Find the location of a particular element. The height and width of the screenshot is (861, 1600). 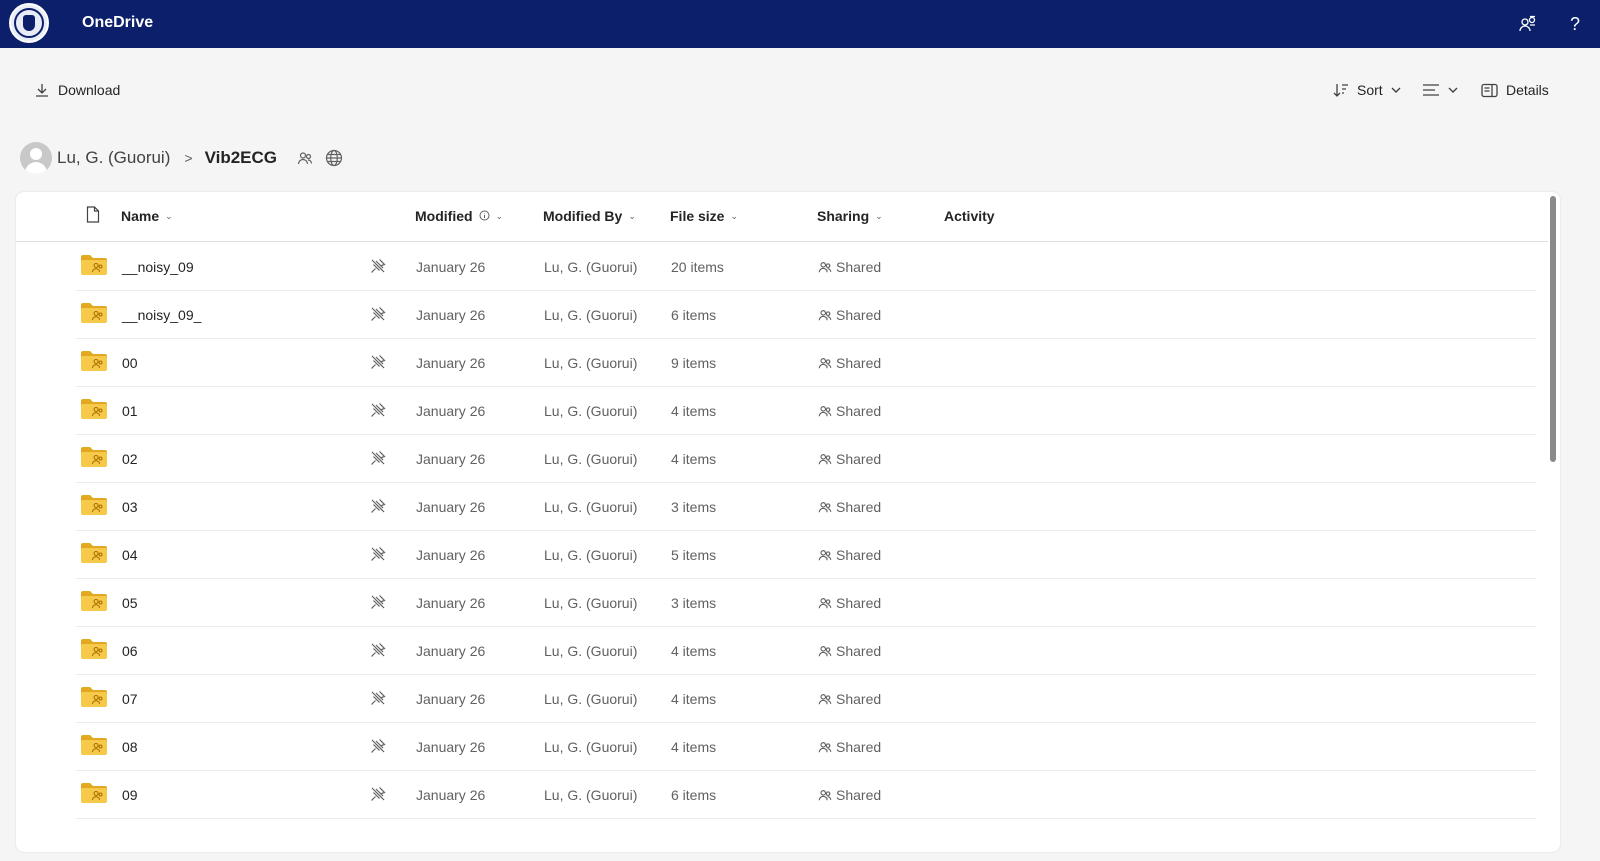

help-icon: ? is located at coordinates (1575, 24).